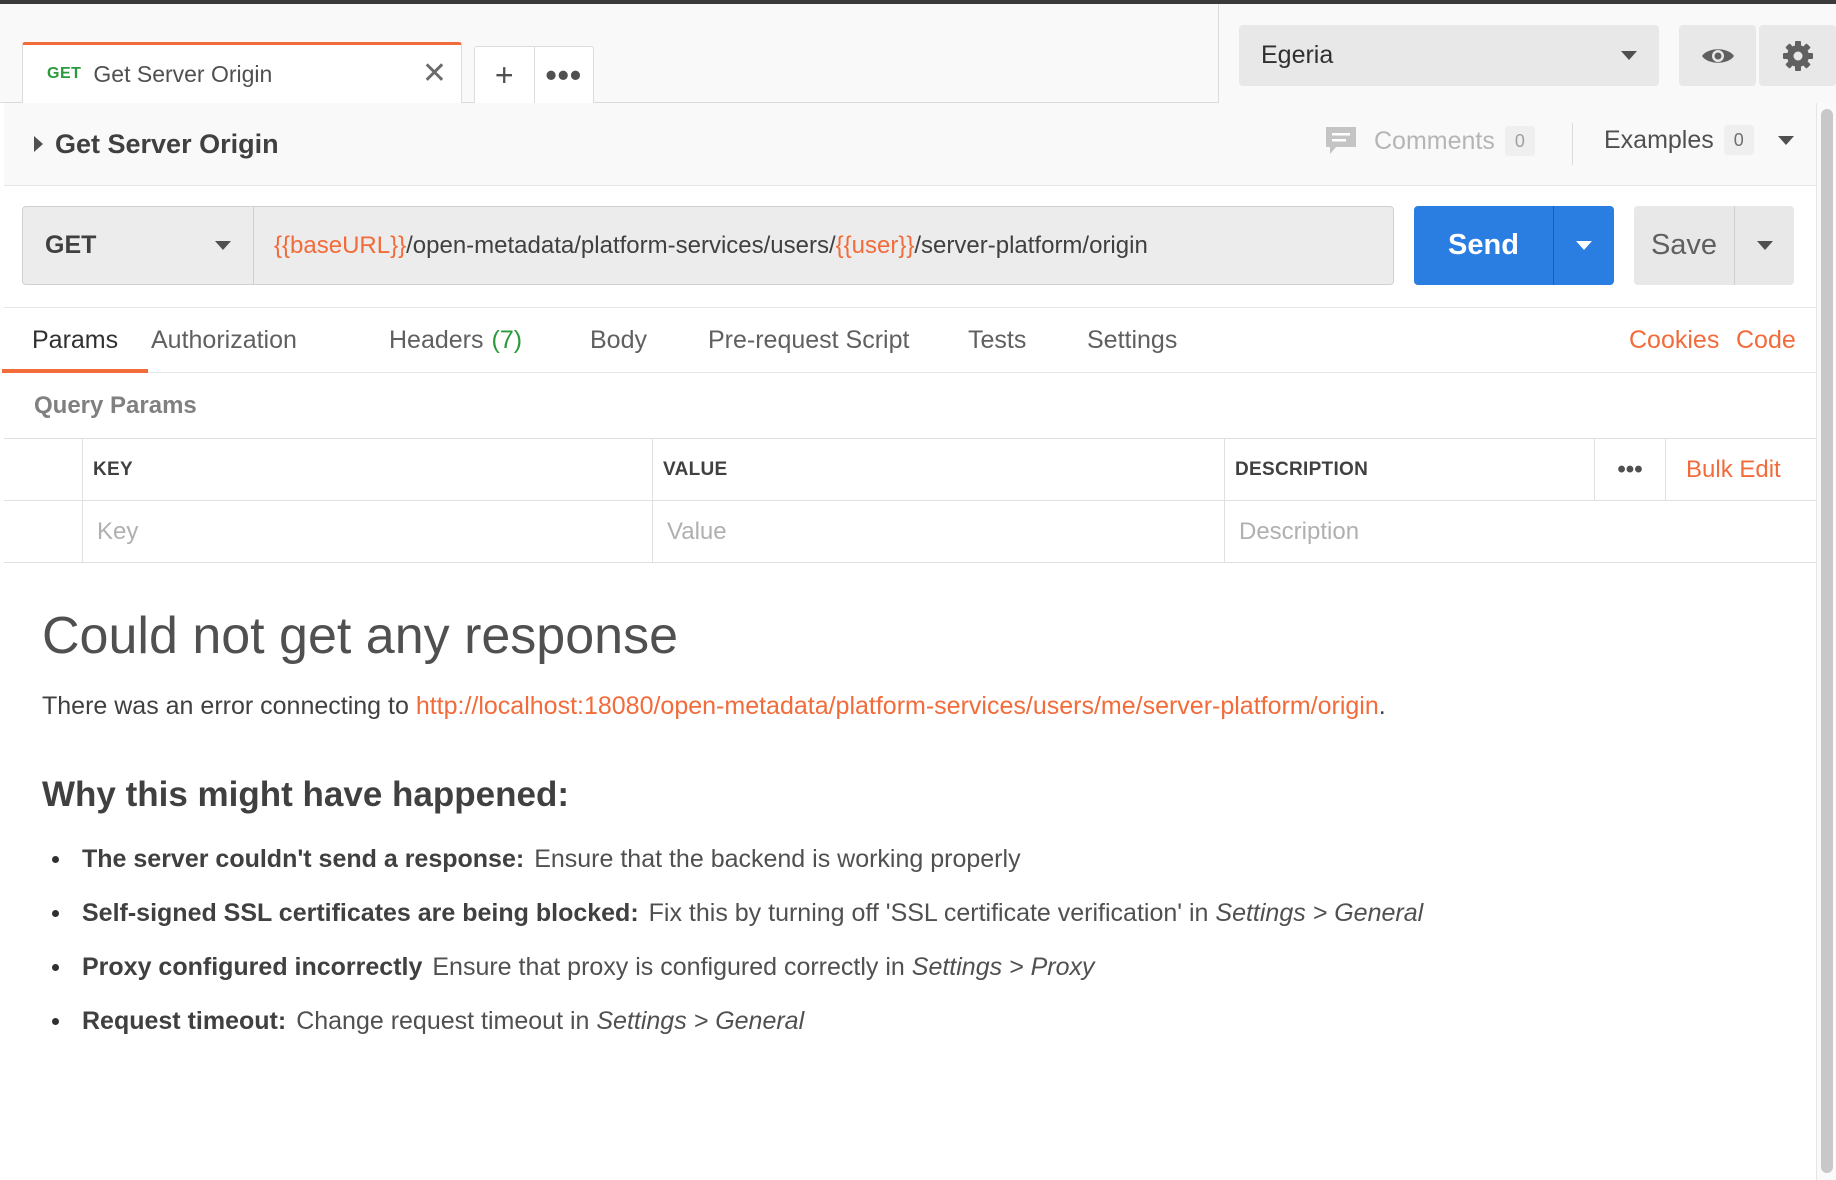  I want to click on reason-title: The server couldn't send a response:, so click(303, 859).